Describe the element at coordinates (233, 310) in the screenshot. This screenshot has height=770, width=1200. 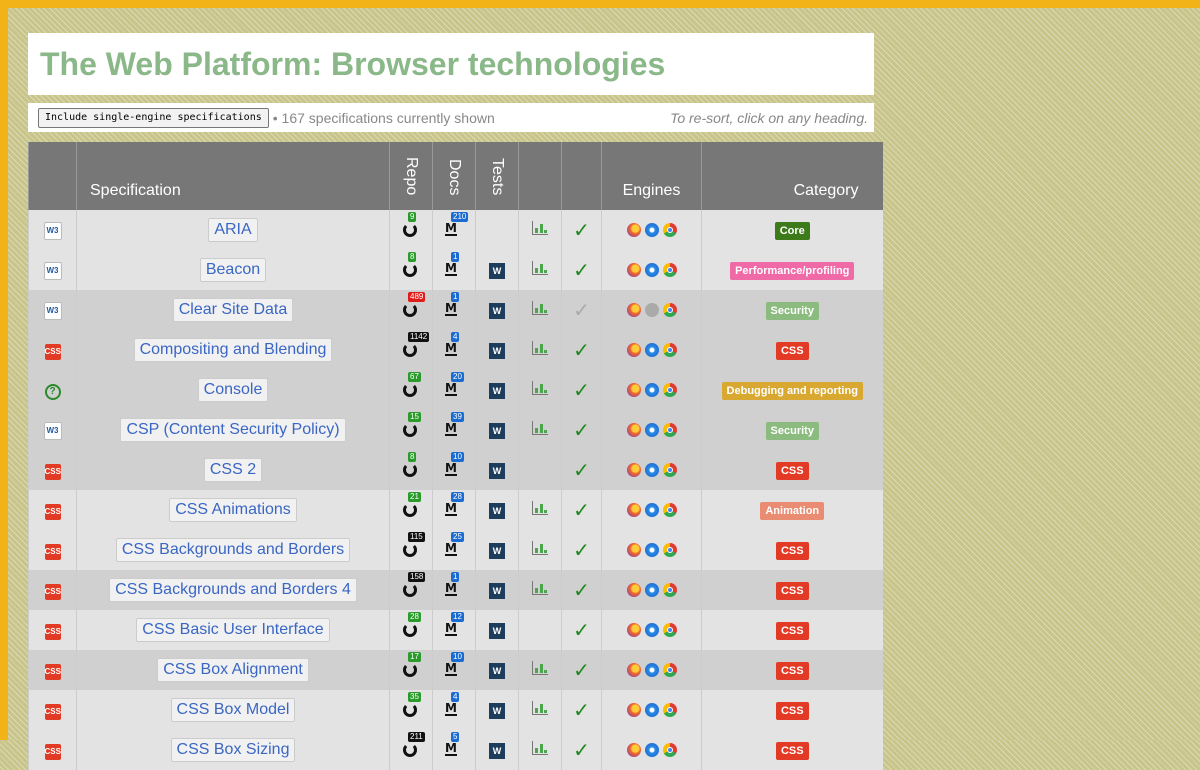
I see `spec-name-link: Clear Site Data` at that location.